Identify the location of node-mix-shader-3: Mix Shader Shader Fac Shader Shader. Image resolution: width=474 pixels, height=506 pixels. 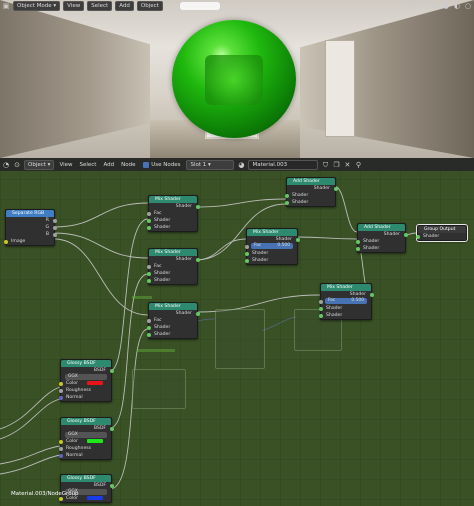
(173, 320).